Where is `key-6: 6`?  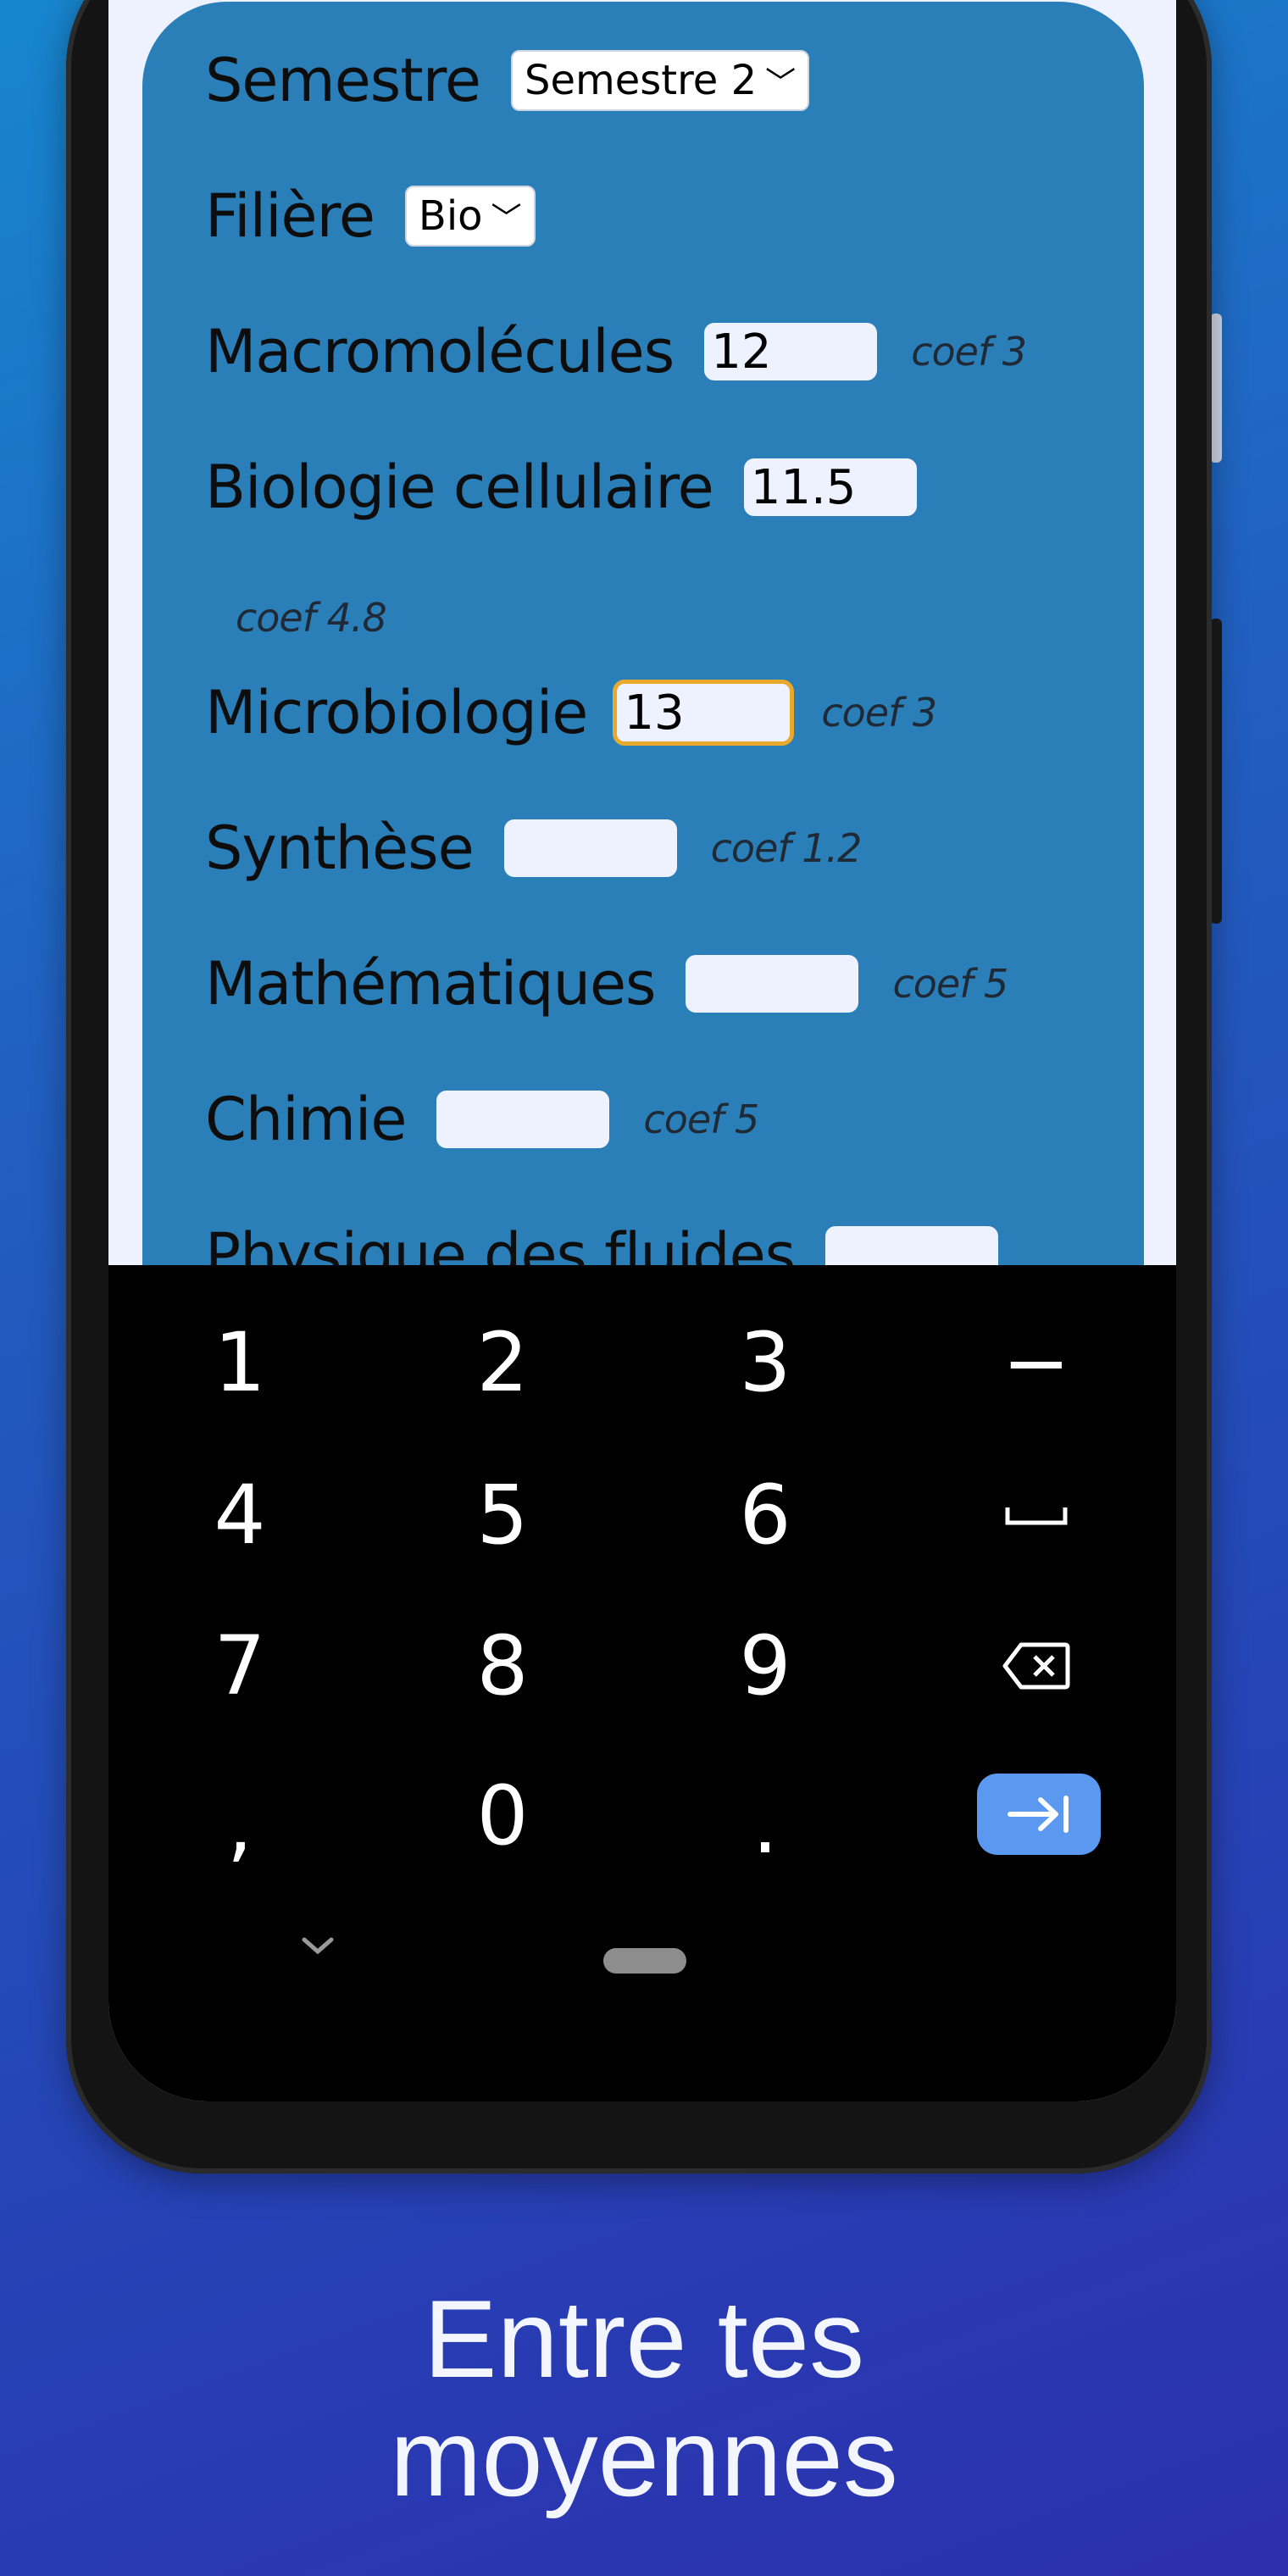 key-6: 6 is located at coordinates (765, 1515).